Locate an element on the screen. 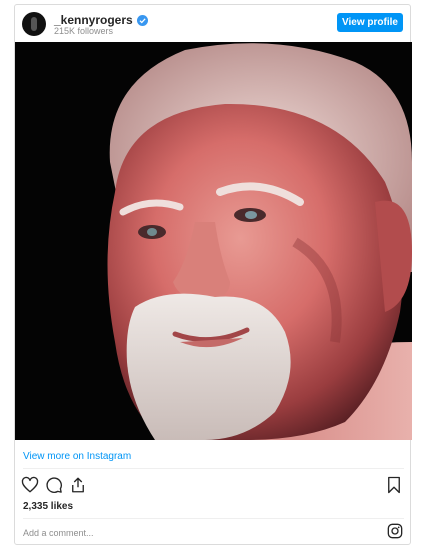  action-bar is located at coordinates (54, 485).